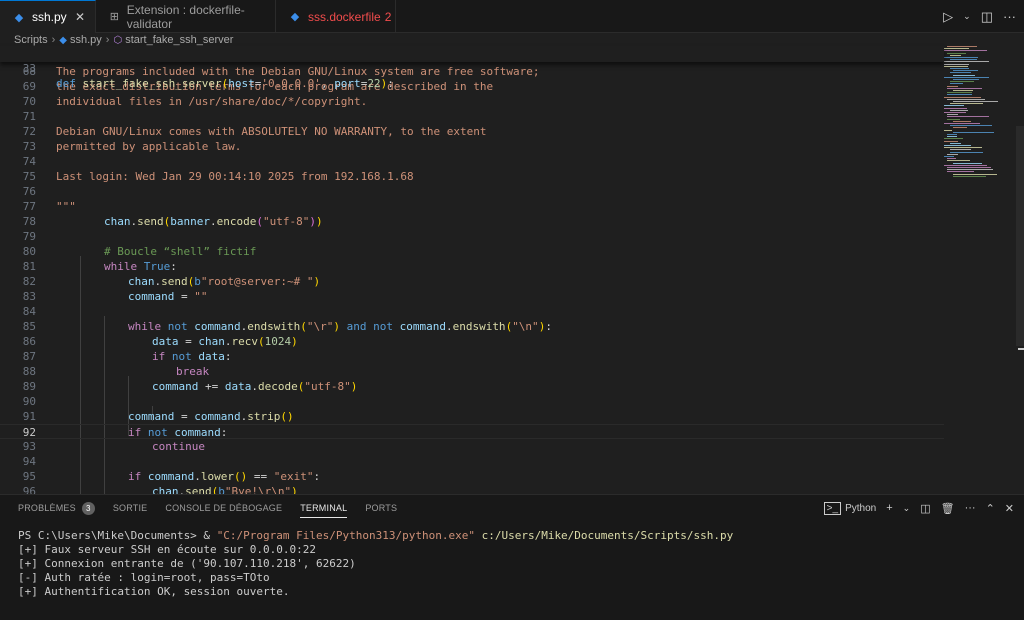 This screenshot has width=1024, height=620. Describe the element at coordinates (224, 281) in the screenshot. I see `code-line: chan.send(b"root@server:~# ")` at that location.